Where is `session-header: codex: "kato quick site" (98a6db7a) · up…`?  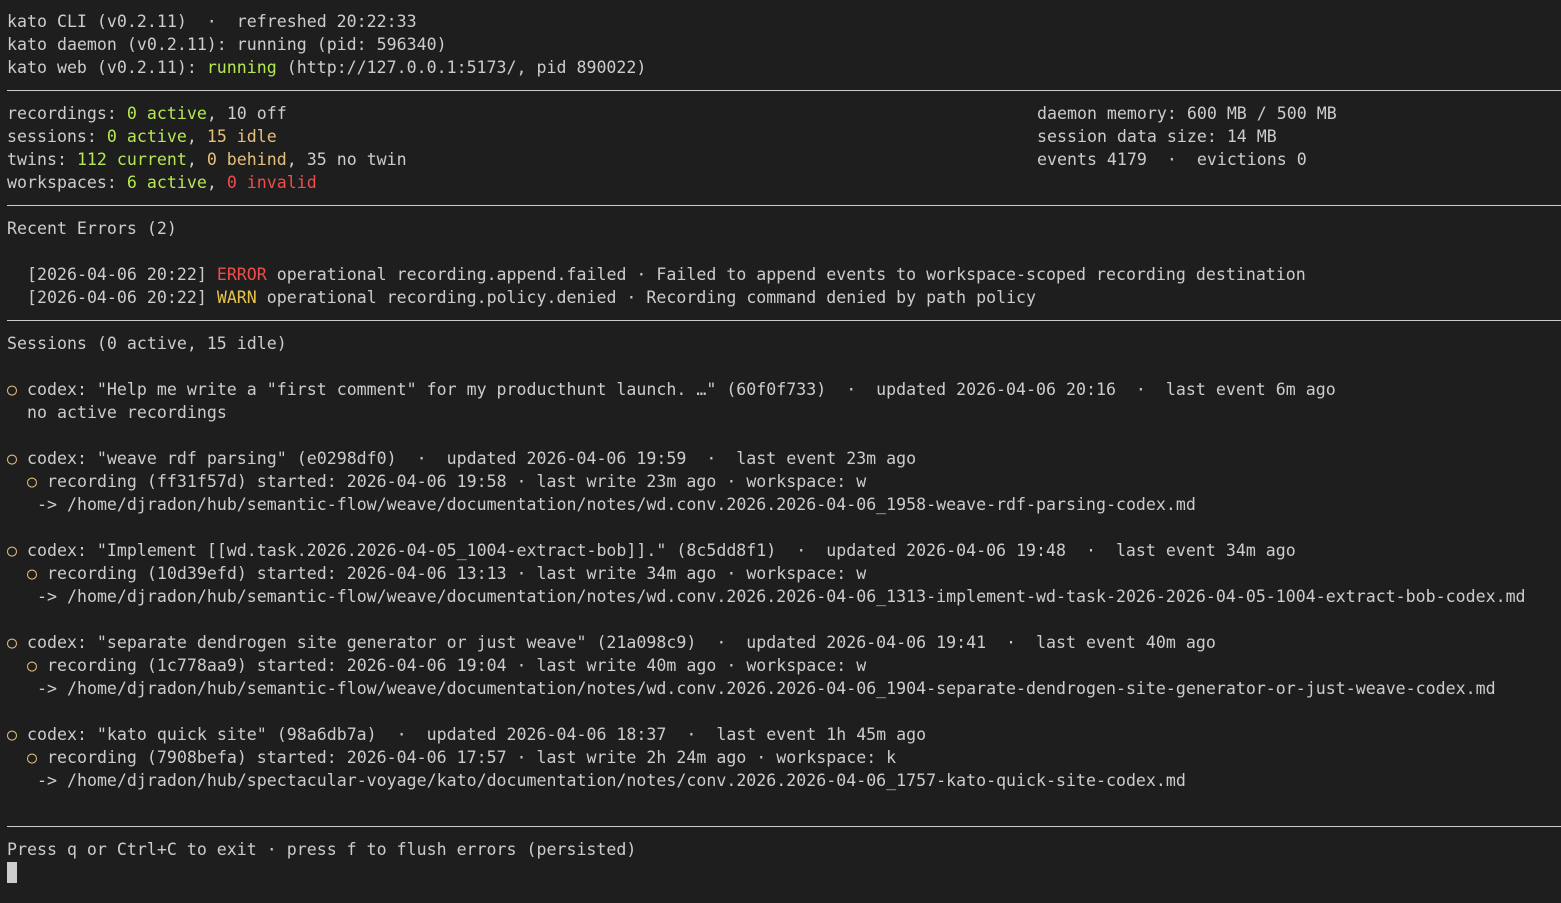 session-header: codex: "kato quick site" (98a6db7a) · up… is located at coordinates (477, 734).